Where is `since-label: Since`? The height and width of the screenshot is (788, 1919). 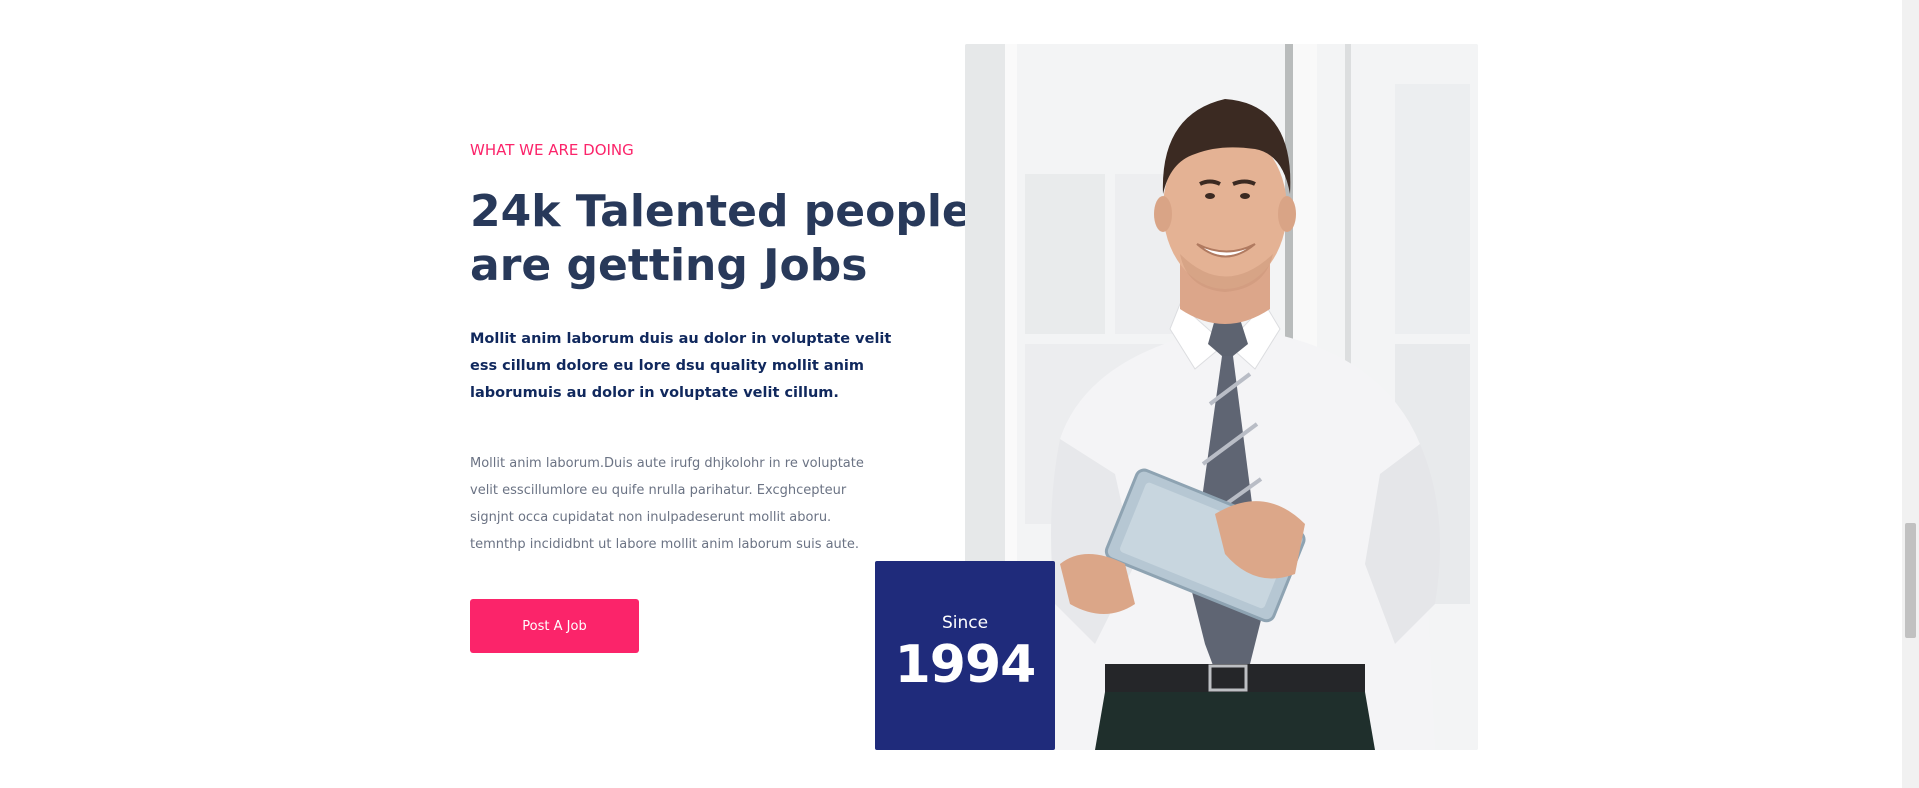
since-label: Since is located at coordinates (965, 623).